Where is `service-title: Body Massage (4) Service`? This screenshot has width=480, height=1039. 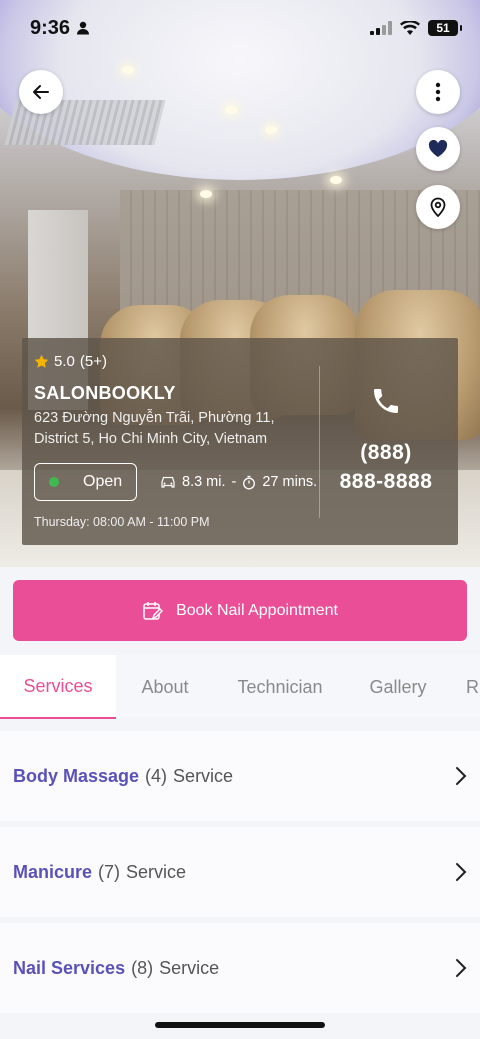 service-title: Body Massage (4) Service is located at coordinates (123, 776).